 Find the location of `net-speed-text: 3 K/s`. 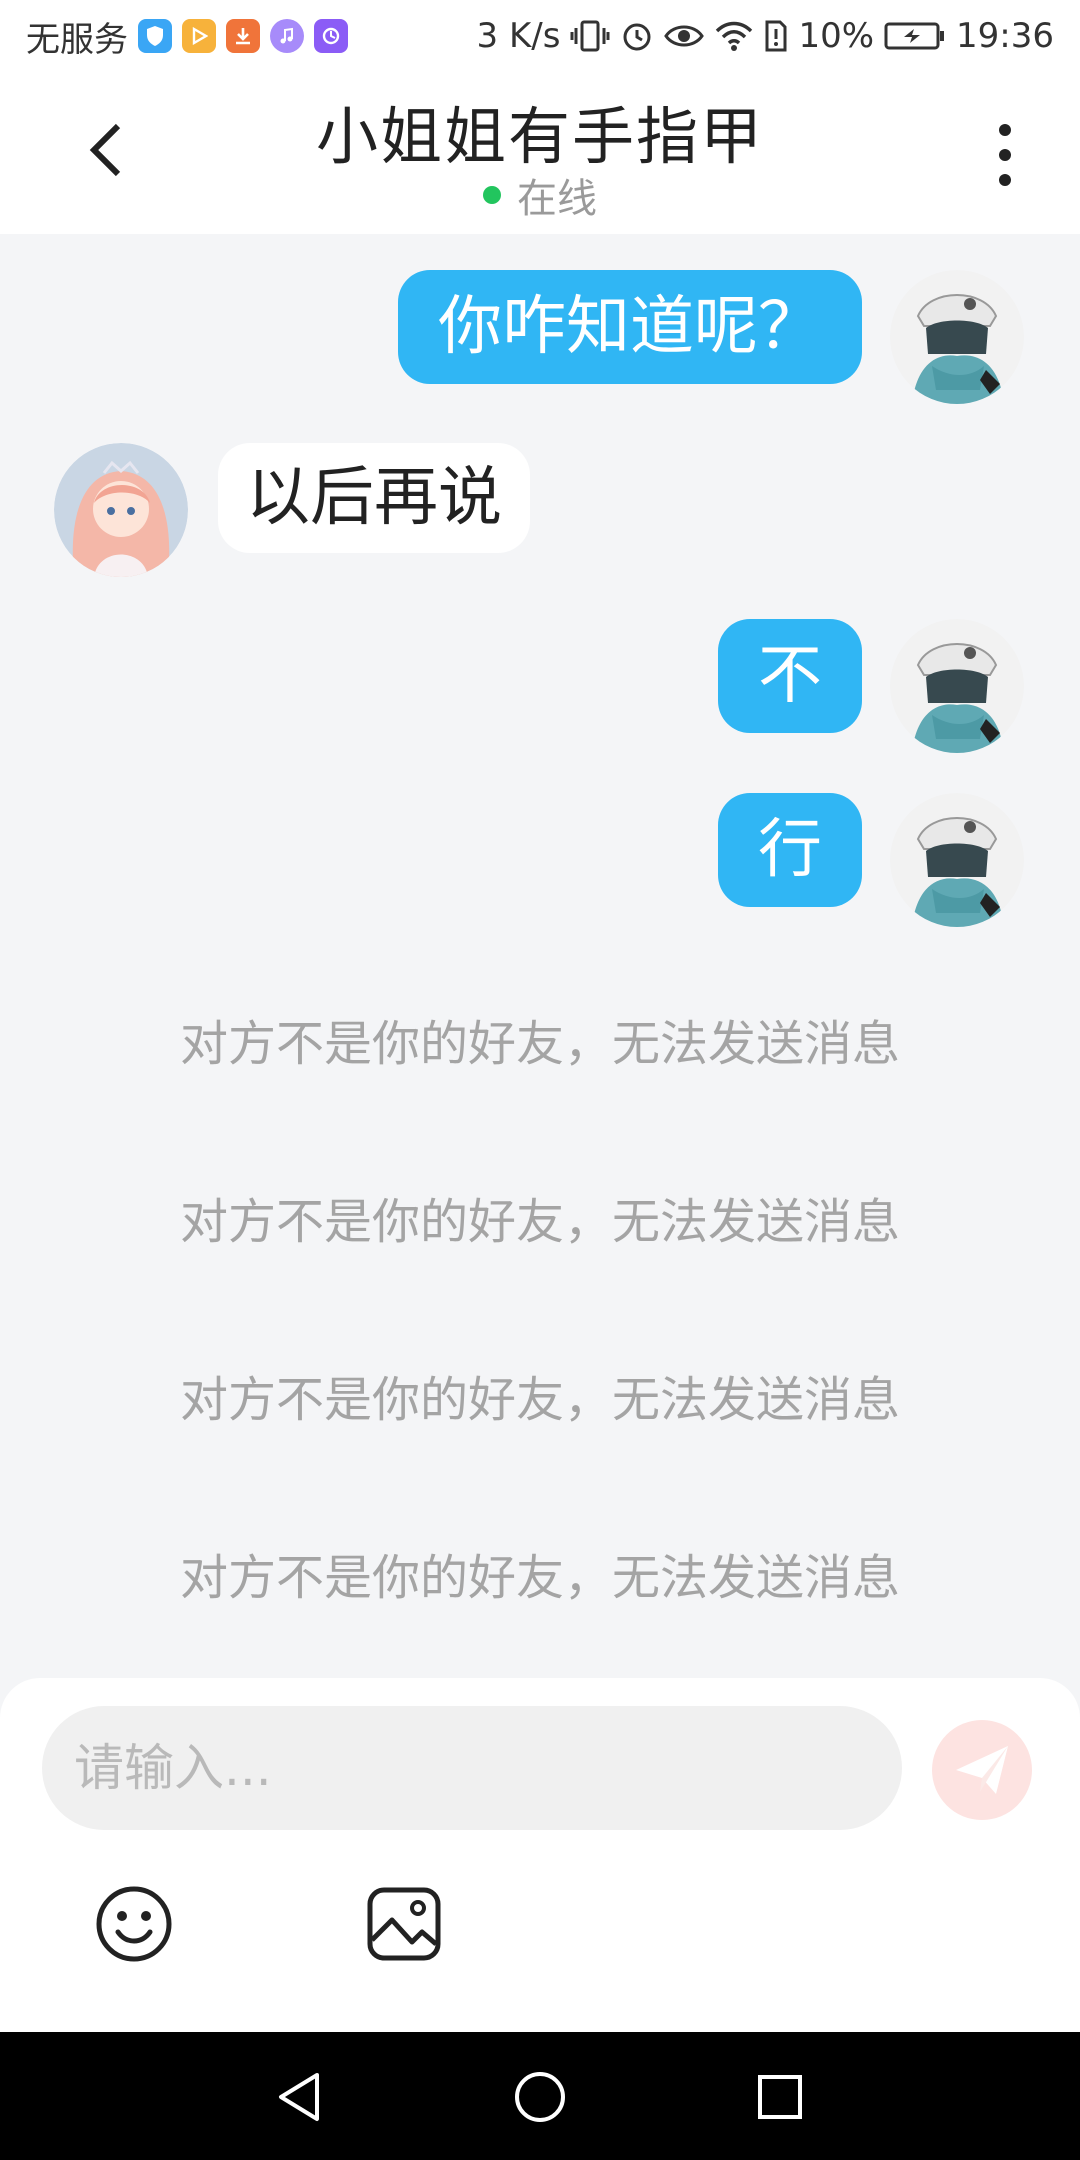

net-speed-text: 3 K/s is located at coordinates (518, 36).